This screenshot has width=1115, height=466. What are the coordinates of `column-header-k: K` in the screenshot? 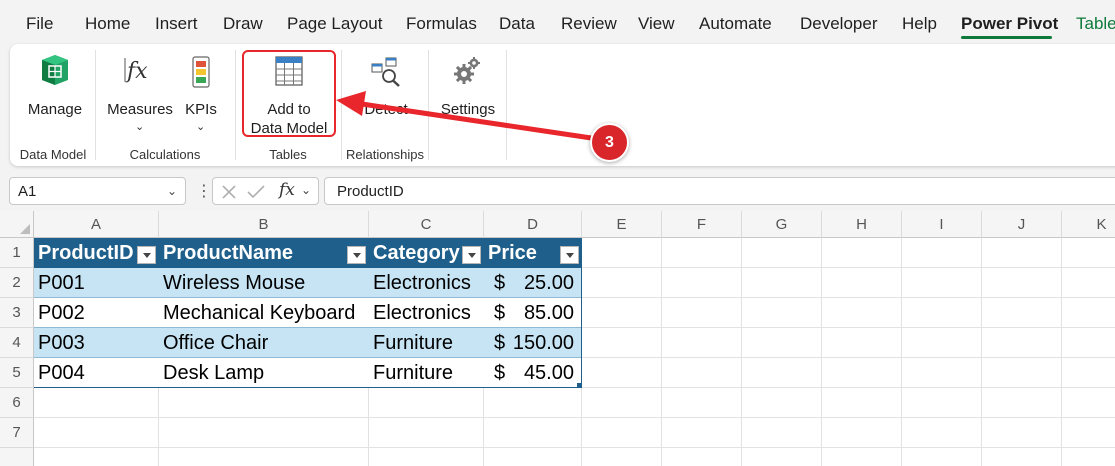 It's located at (1088, 224).